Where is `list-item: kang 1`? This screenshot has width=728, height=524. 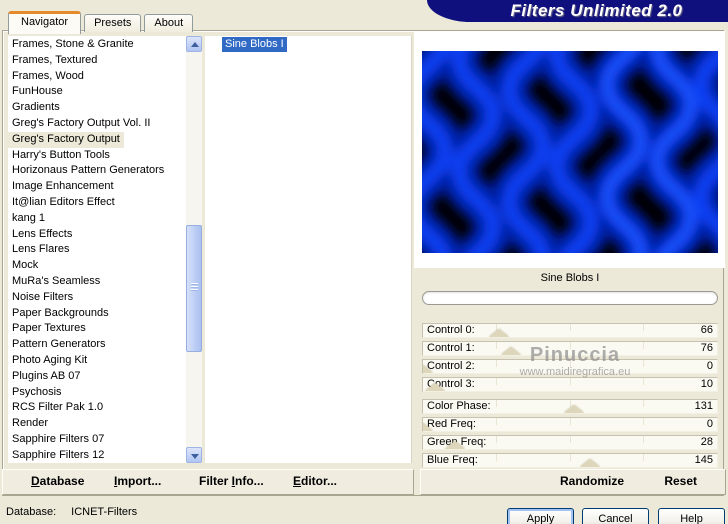 list-item: kang 1 is located at coordinates (96, 219).